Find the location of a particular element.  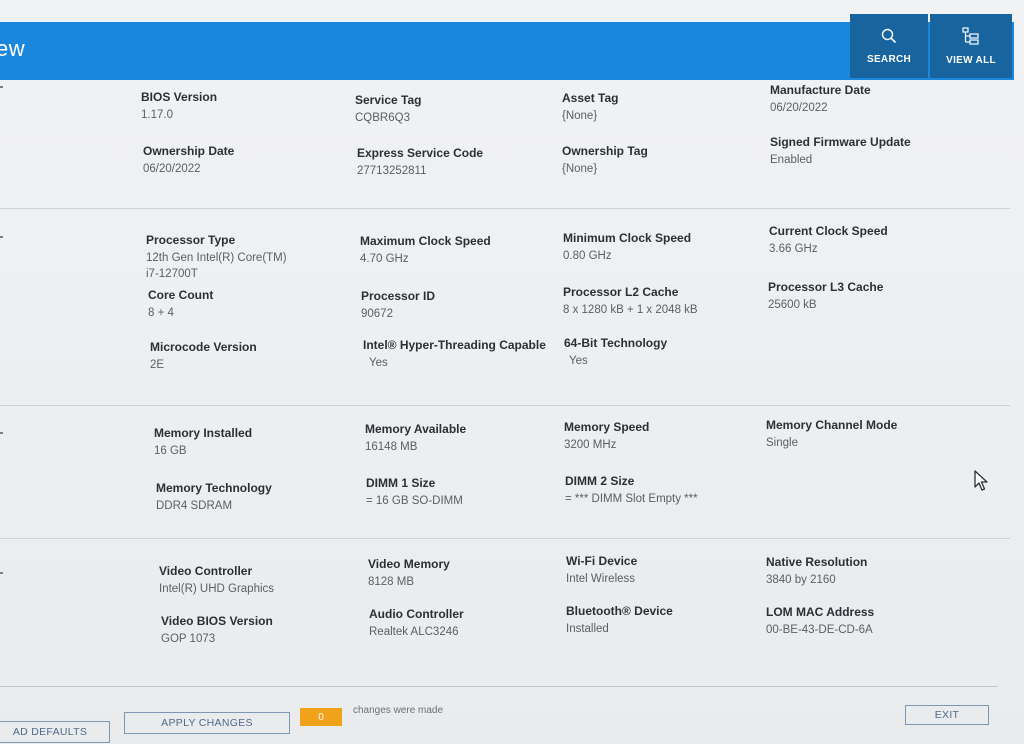

field-label: Processor L3 Cache is located at coordinates (826, 287).